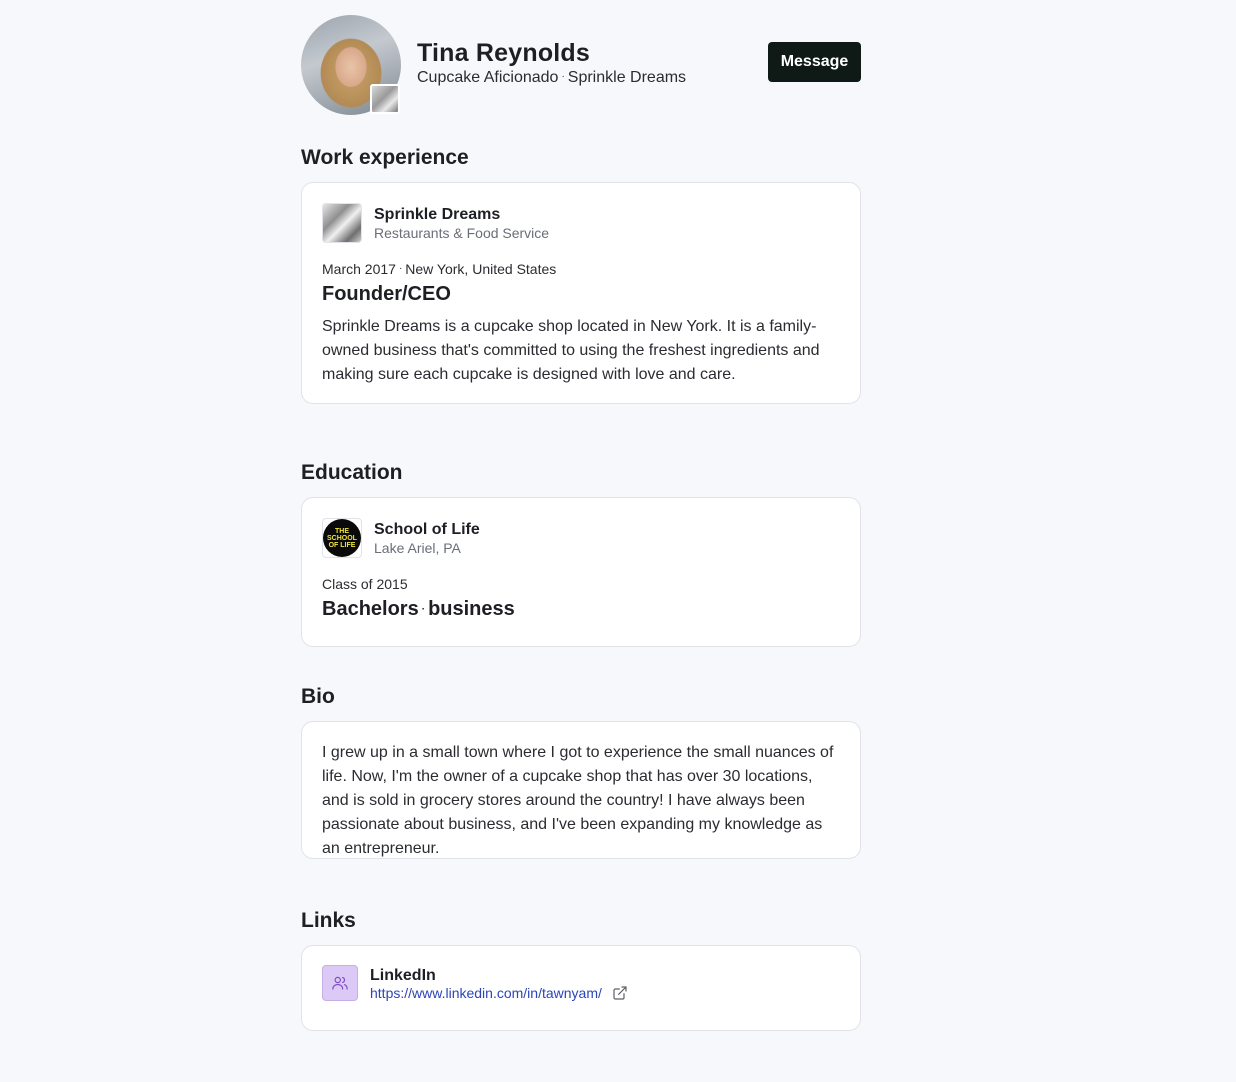 This screenshot has width=1236, height=1082. I want to click on section-title-links: Links, so click(328, 920).